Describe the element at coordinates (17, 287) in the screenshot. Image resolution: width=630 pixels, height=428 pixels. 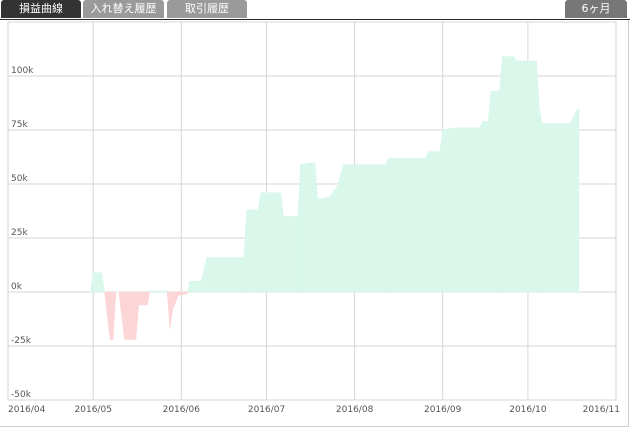
I see `y-tick-label: 0k` at that location.